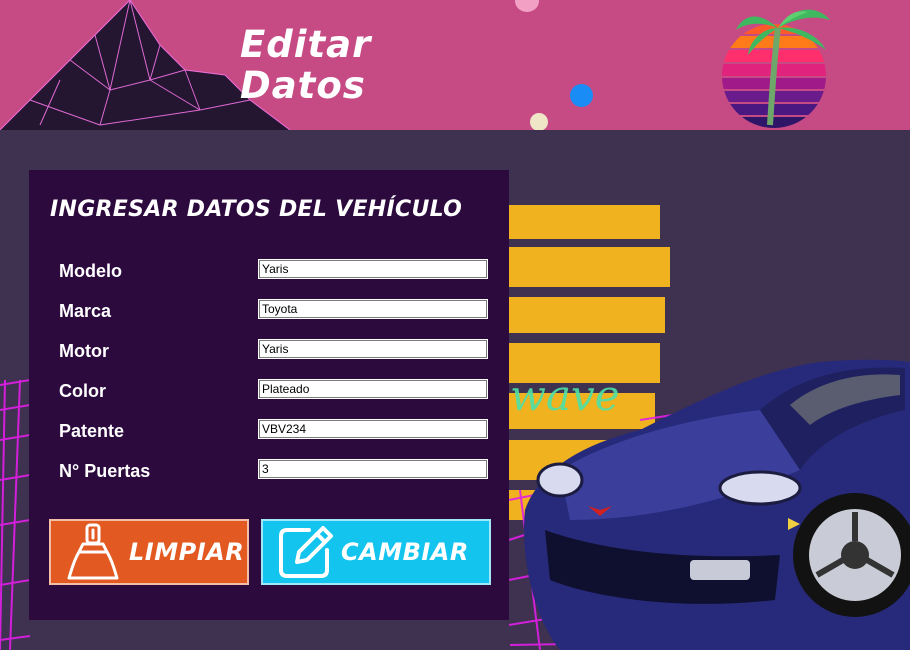 Image resolution: width=910 pixels, height=650 pixels. What do you see at coordinates (539, 121) in the screenshot?
I see `decor-dot-cream` at bounding box center [539, 121].